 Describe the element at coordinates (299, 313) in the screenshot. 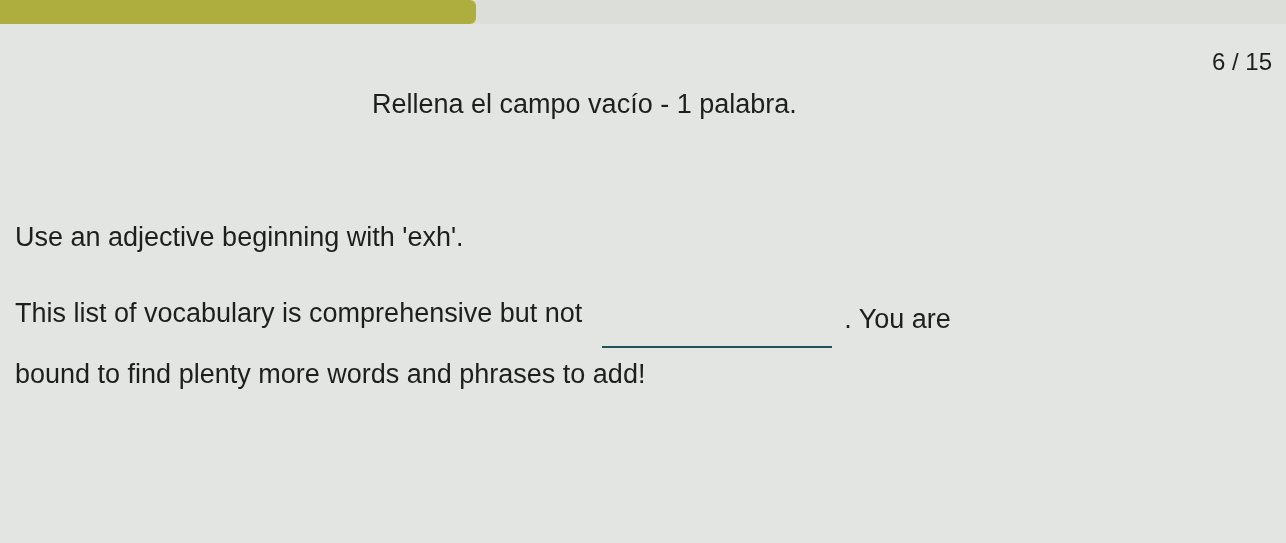

I see `sentence-text: This list of vocabulary is comprehensive but not` at that location.